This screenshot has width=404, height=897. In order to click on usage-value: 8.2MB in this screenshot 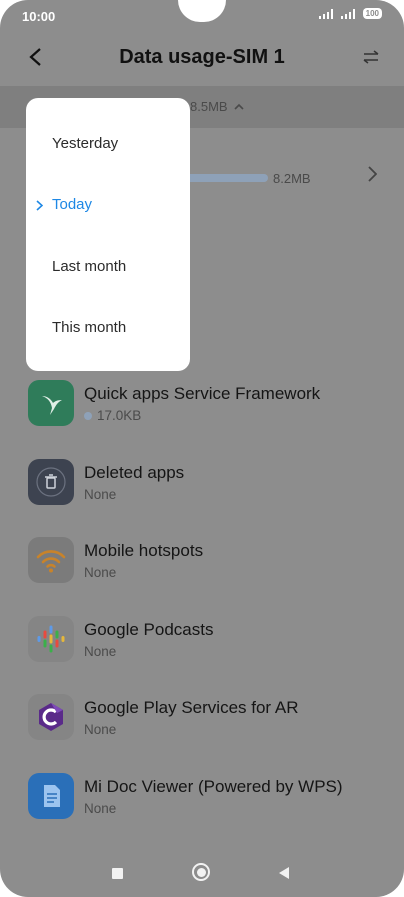, I will do `click(292, 178)`.